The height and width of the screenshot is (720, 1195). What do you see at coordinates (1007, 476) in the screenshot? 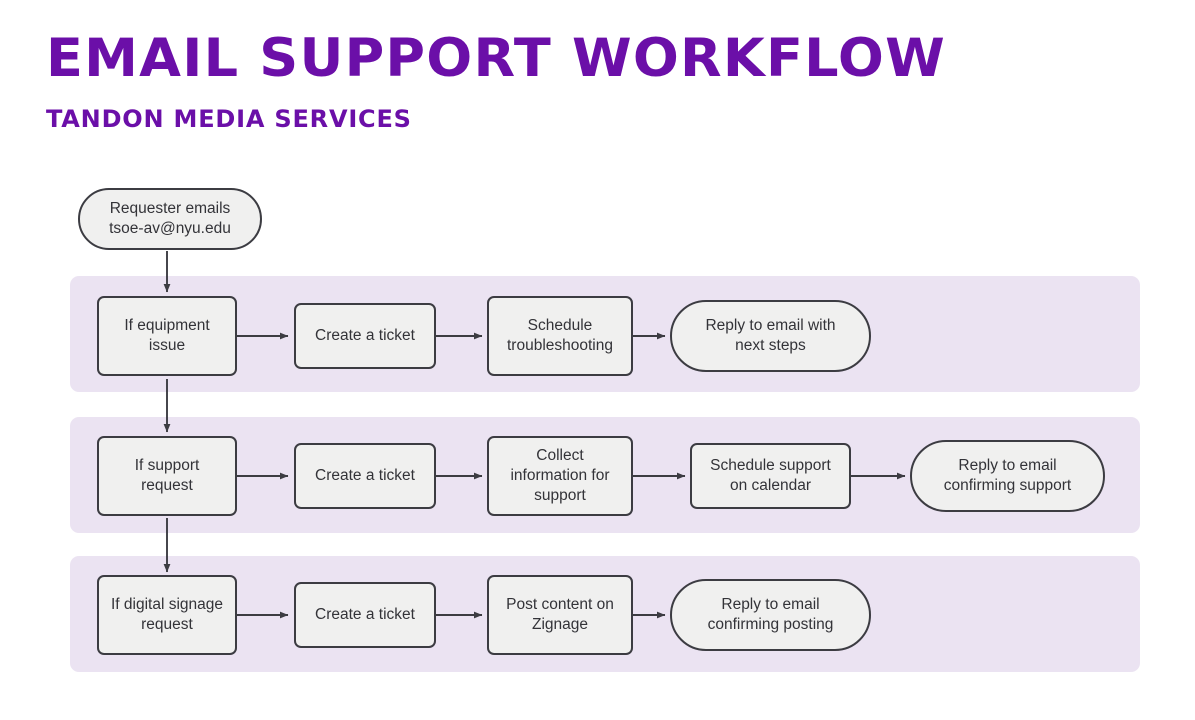
I see `node-reply-confirming-support: Reply to email confirming support` at bounding box center [1007, 476].